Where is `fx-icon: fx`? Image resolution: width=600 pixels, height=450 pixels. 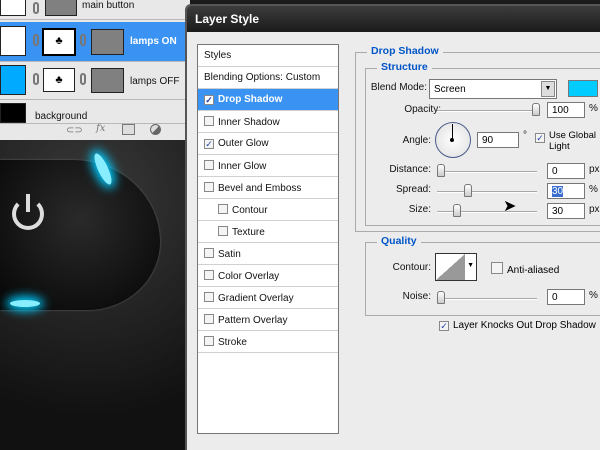 fx-icon: fx is located at coordinates (100, 128).